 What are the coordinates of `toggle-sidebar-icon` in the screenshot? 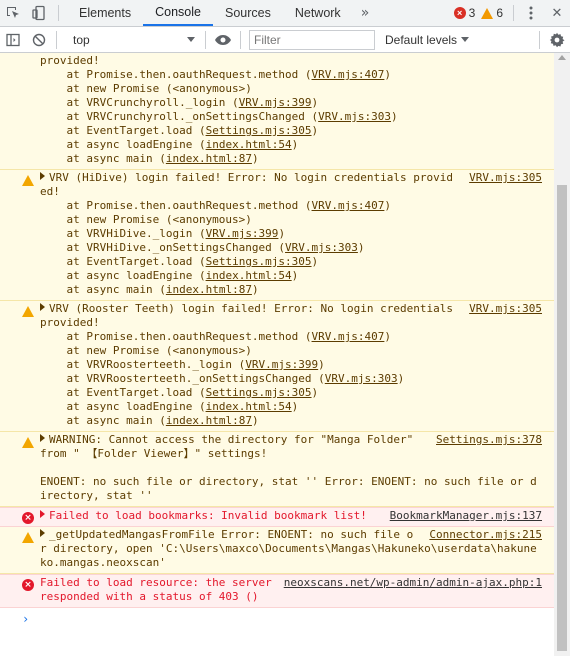 It's located at (13, 40).